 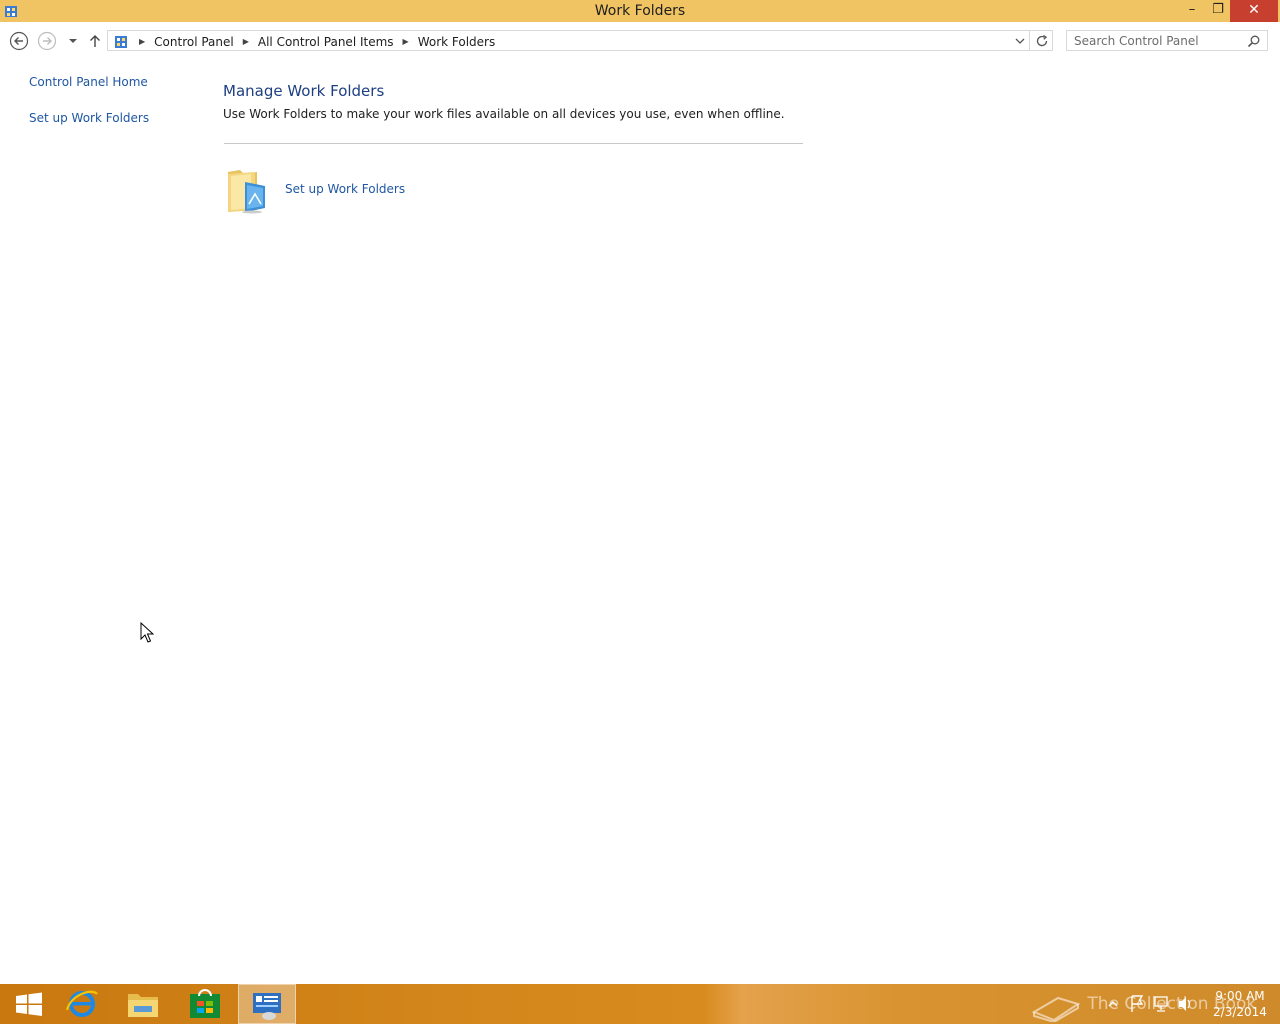 I want to click on mouse-cursor-icon, so click(x=147, y=632).